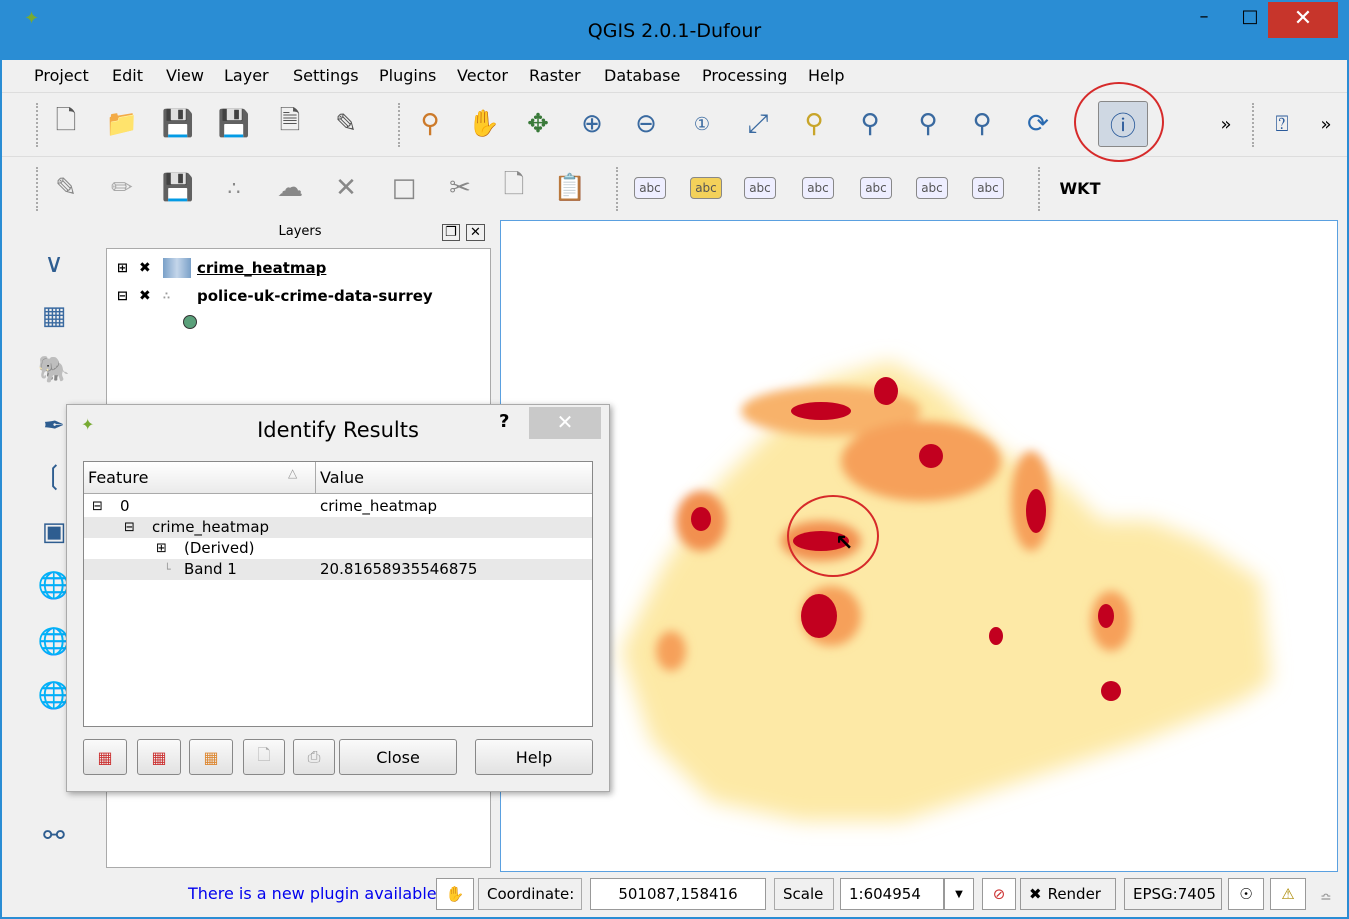 The image size is (1349, 919). What do you see at coordinates (314, 757) in the screenshot?
I see `print-button: ⎙` at bounding box center [314, 757].